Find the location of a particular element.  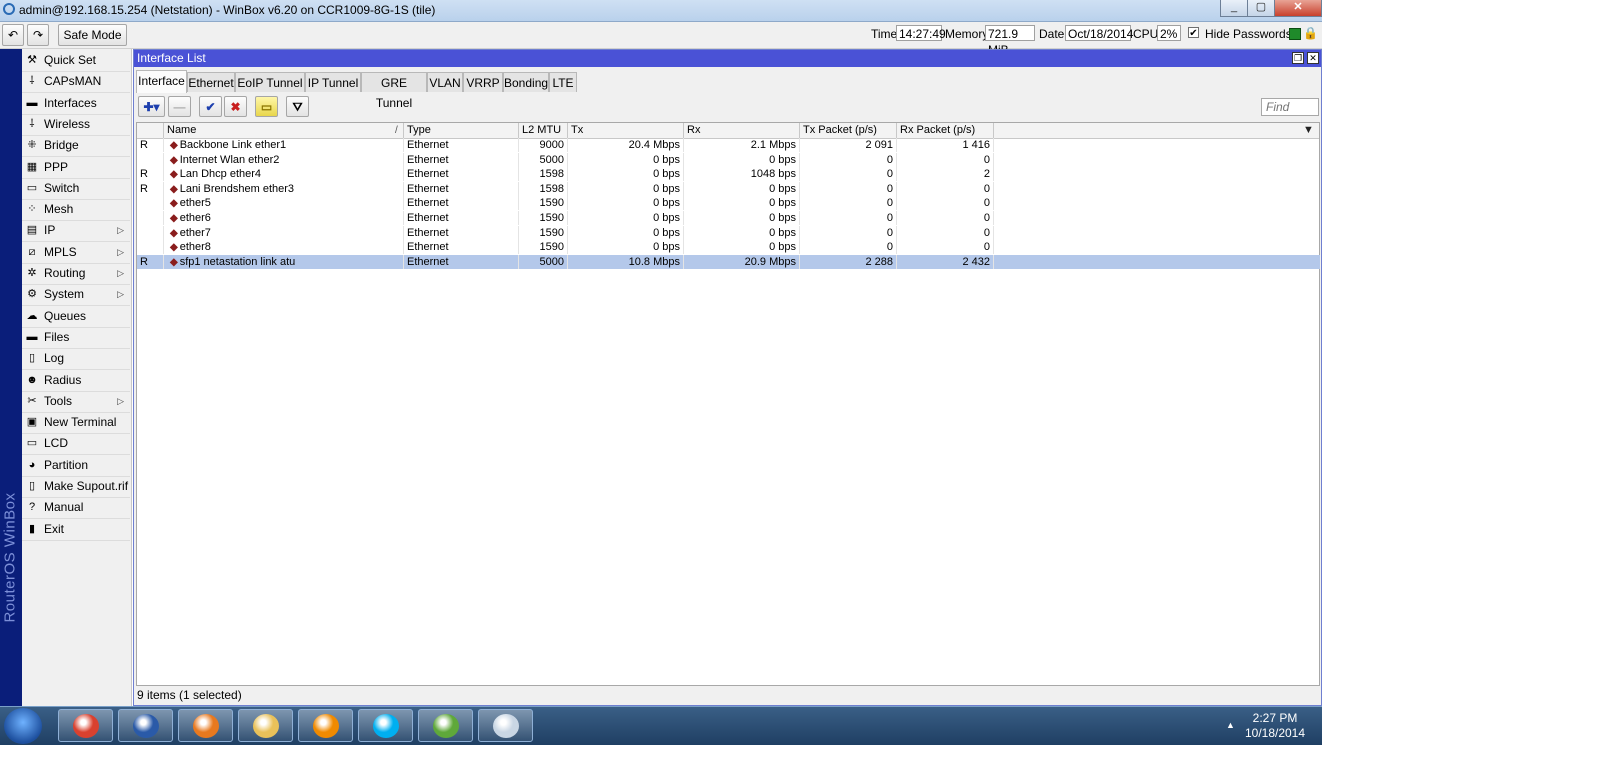

menu-item-system: ⚙ System ▷ is located at coordinates (76, 295).